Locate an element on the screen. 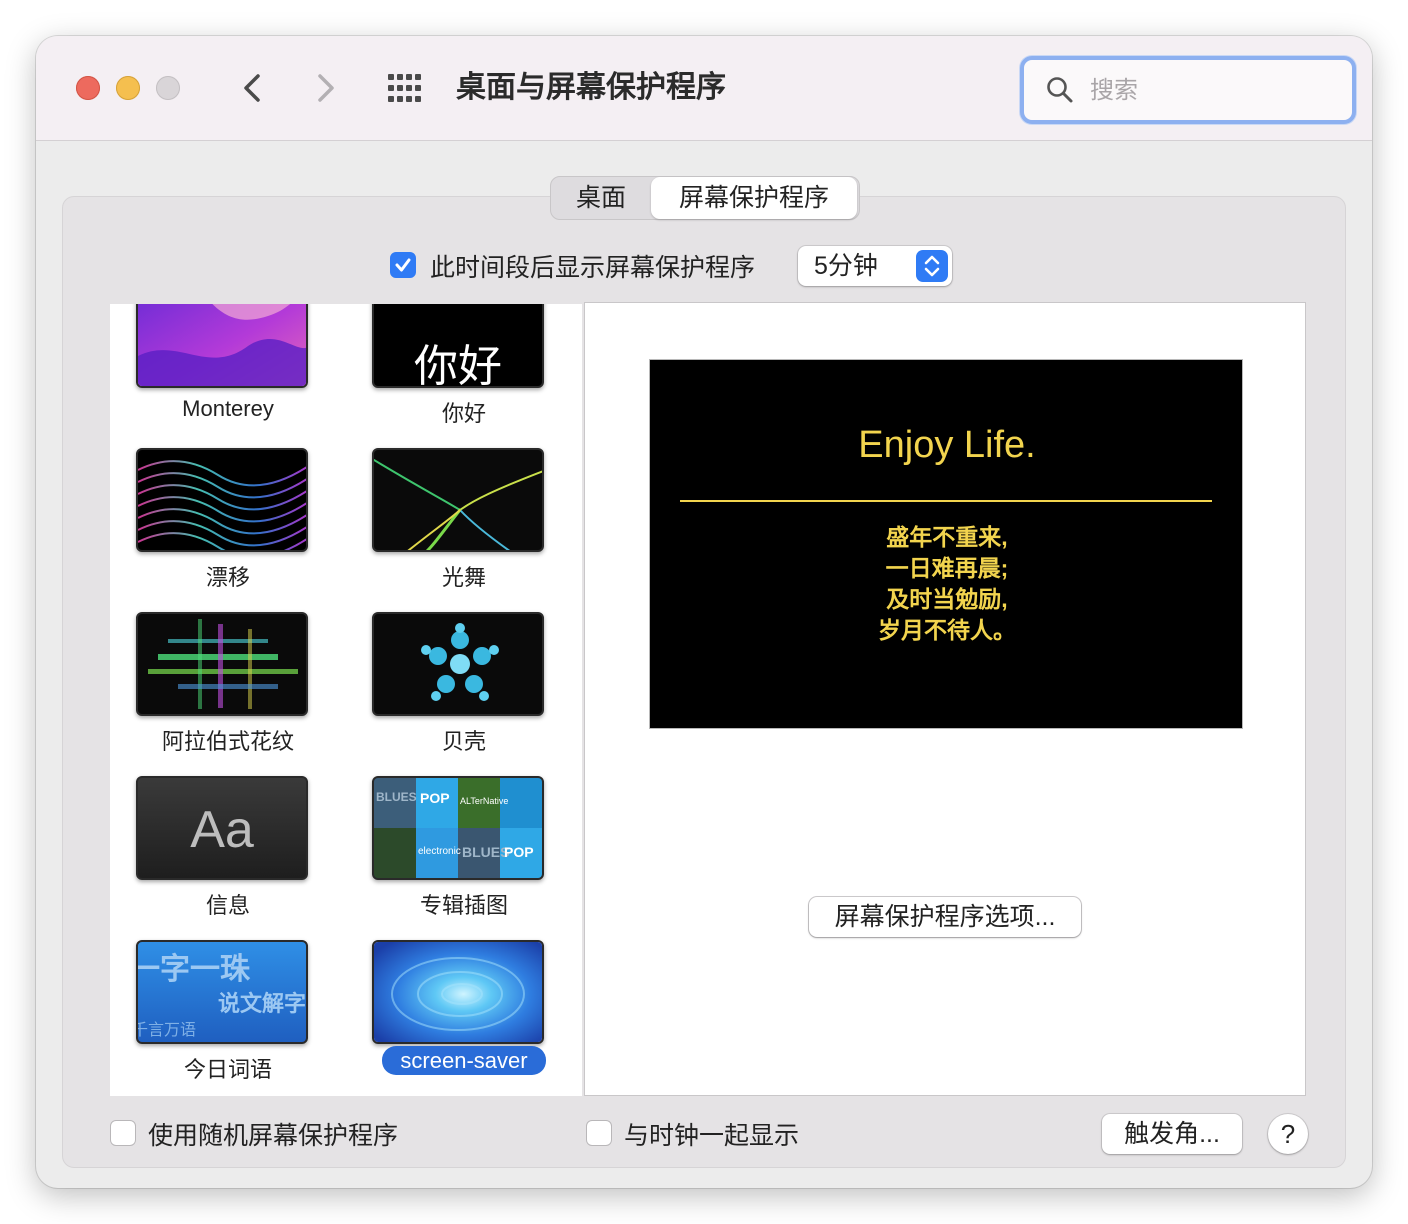 Image resolution: width=1408 pixels, height=1224 pixels. grid-icon is located at coordinates (404, 88).